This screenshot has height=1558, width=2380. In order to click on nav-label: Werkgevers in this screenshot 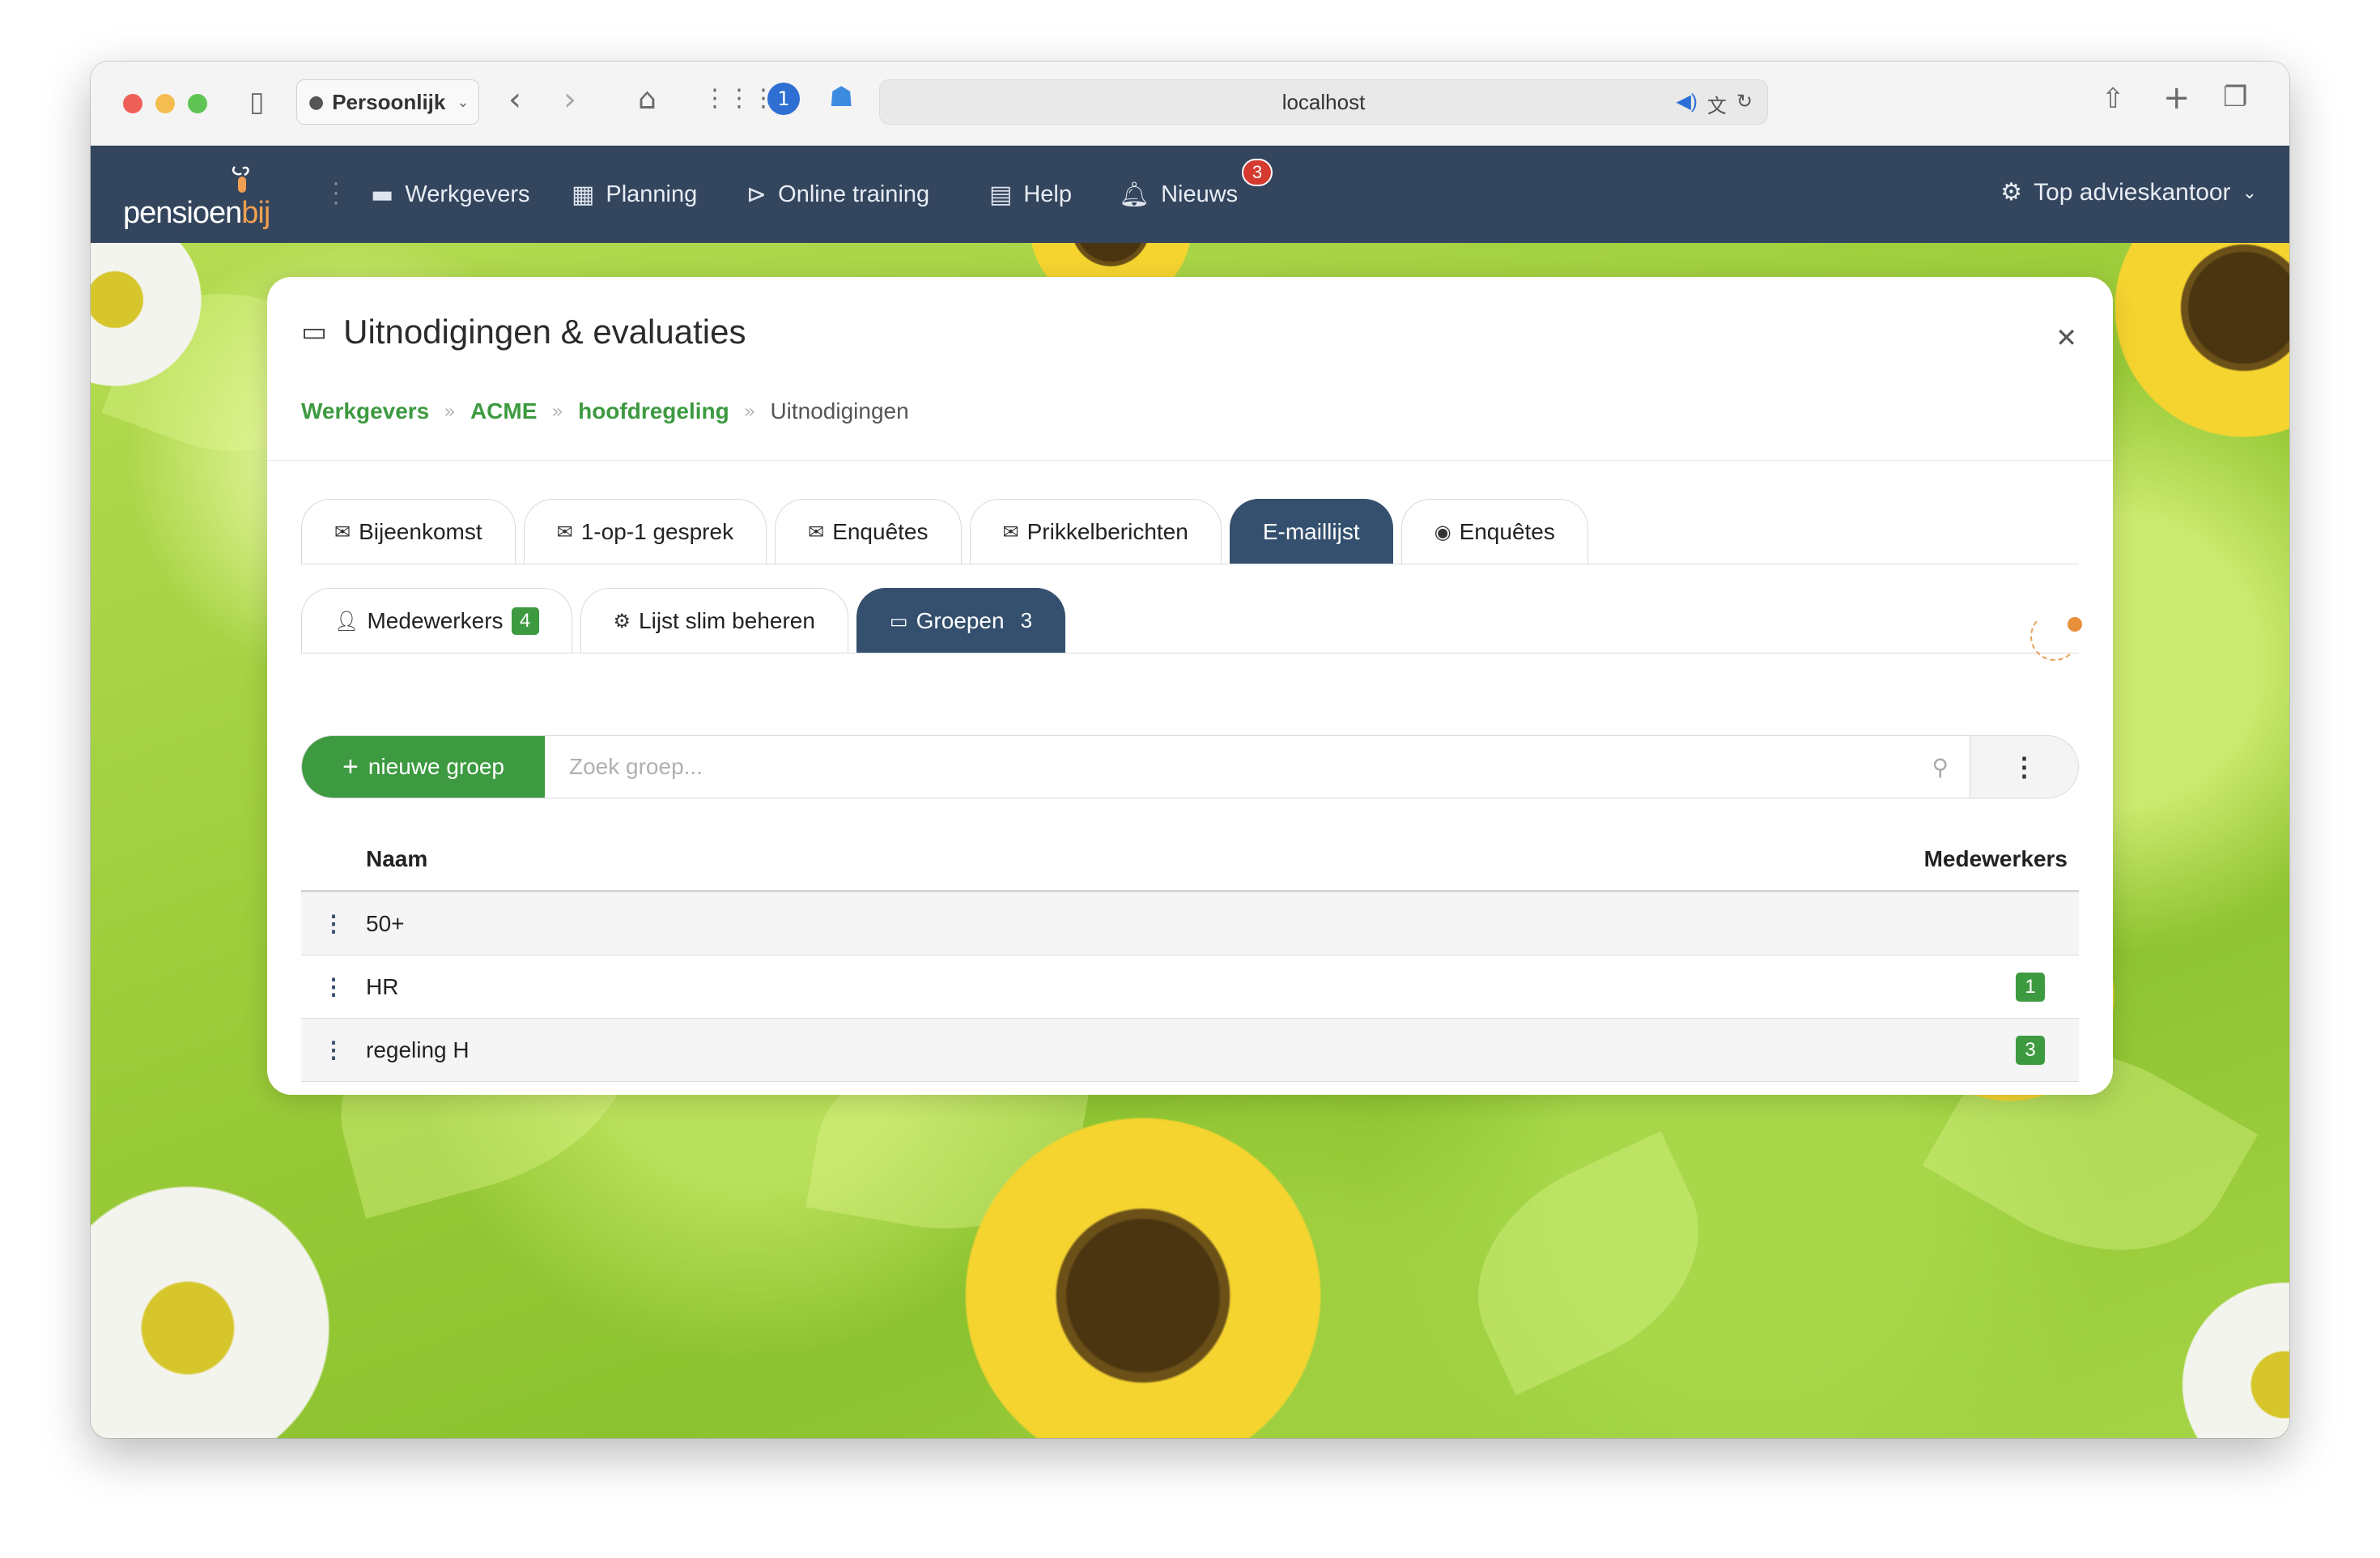, I will do `click(467, 194)`.